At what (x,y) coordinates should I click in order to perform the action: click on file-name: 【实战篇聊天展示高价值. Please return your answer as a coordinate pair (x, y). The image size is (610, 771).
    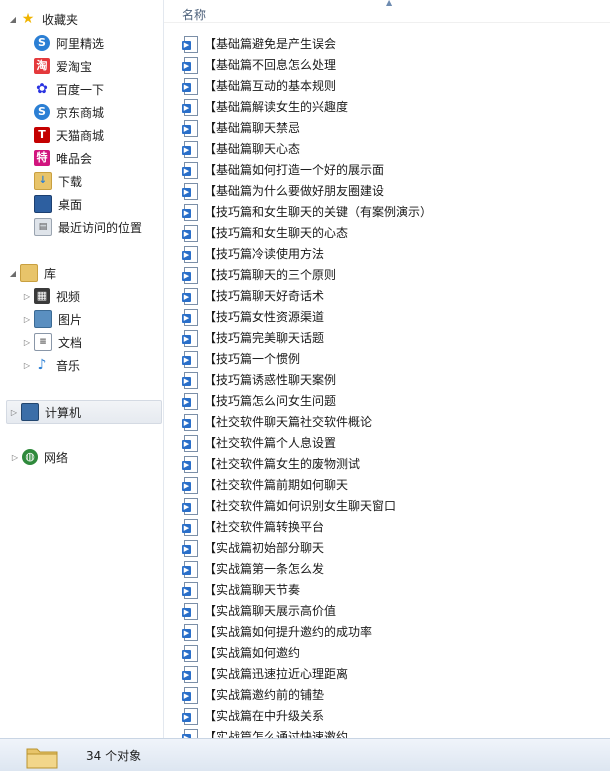
    Looking at the image, I should click on (270, 611).